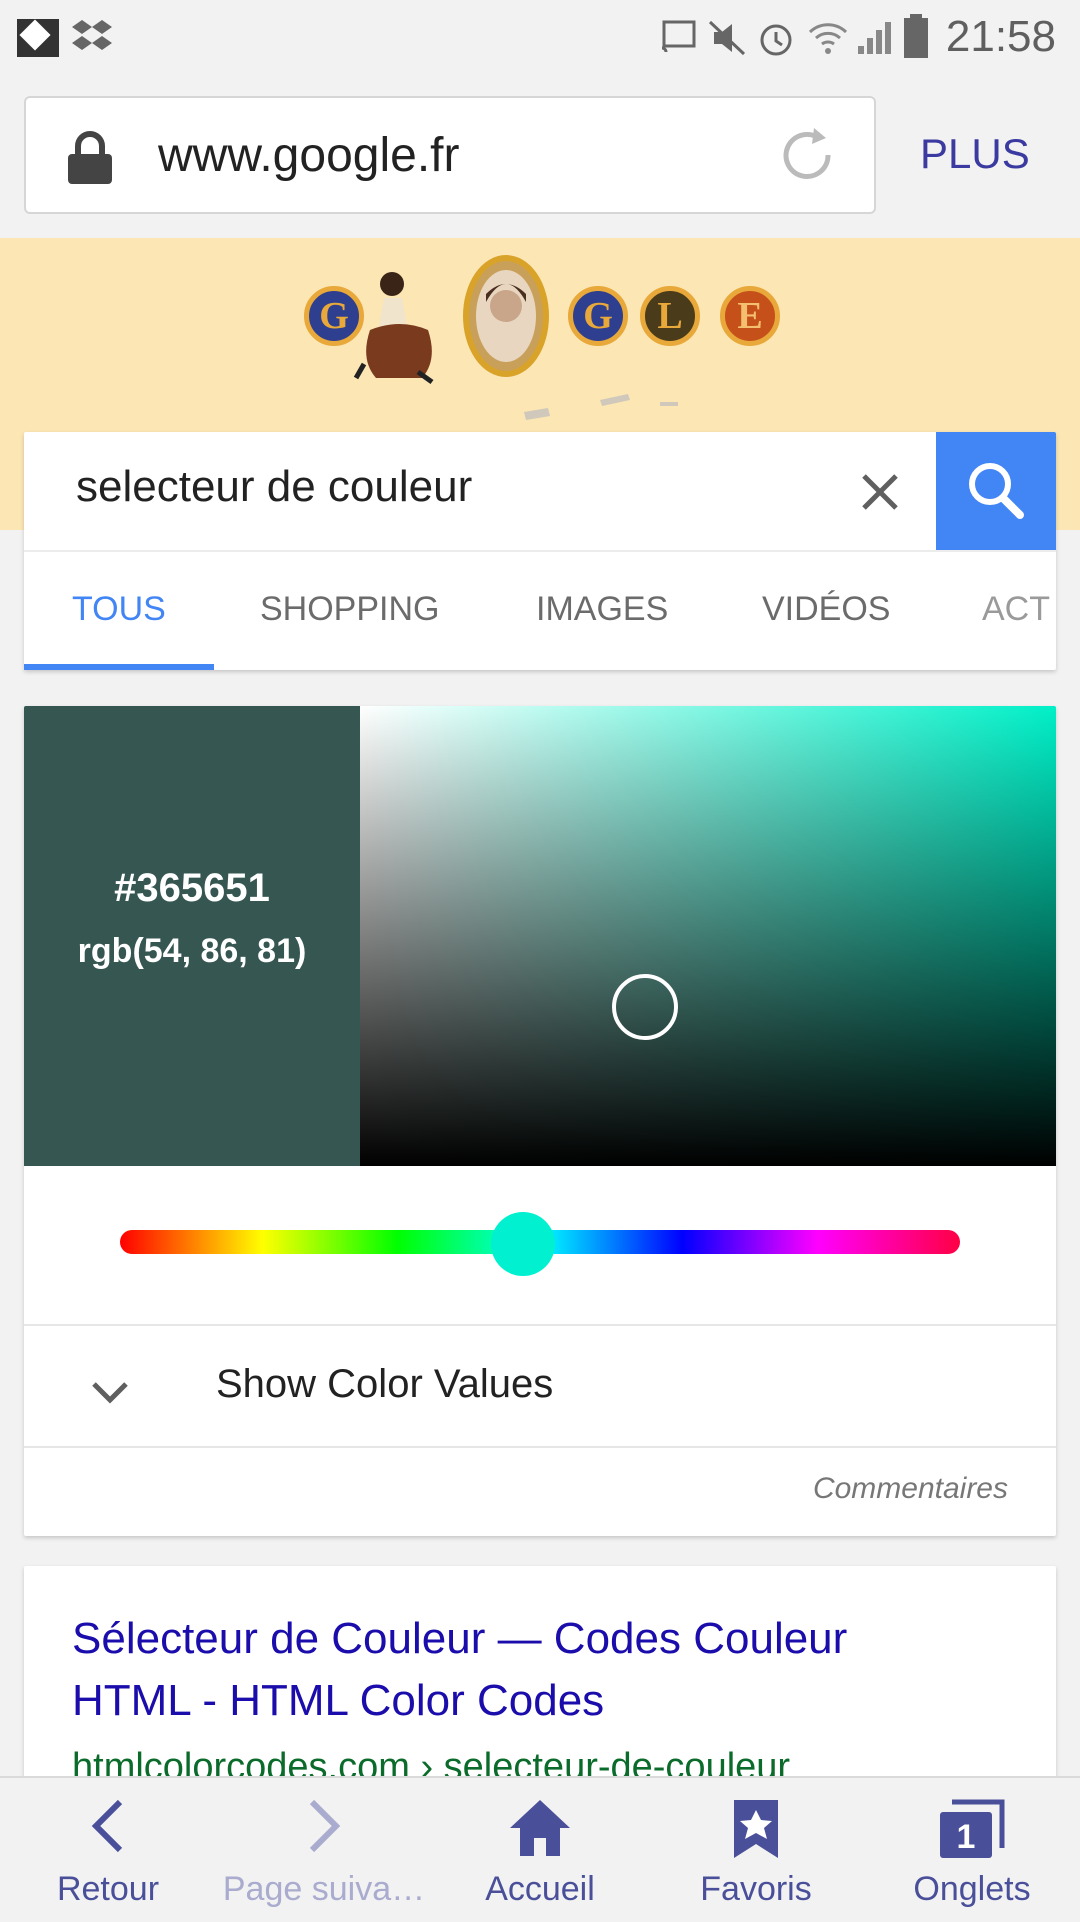  I want to click on nav-bookmarks: Favoris, so click(756, 1850).